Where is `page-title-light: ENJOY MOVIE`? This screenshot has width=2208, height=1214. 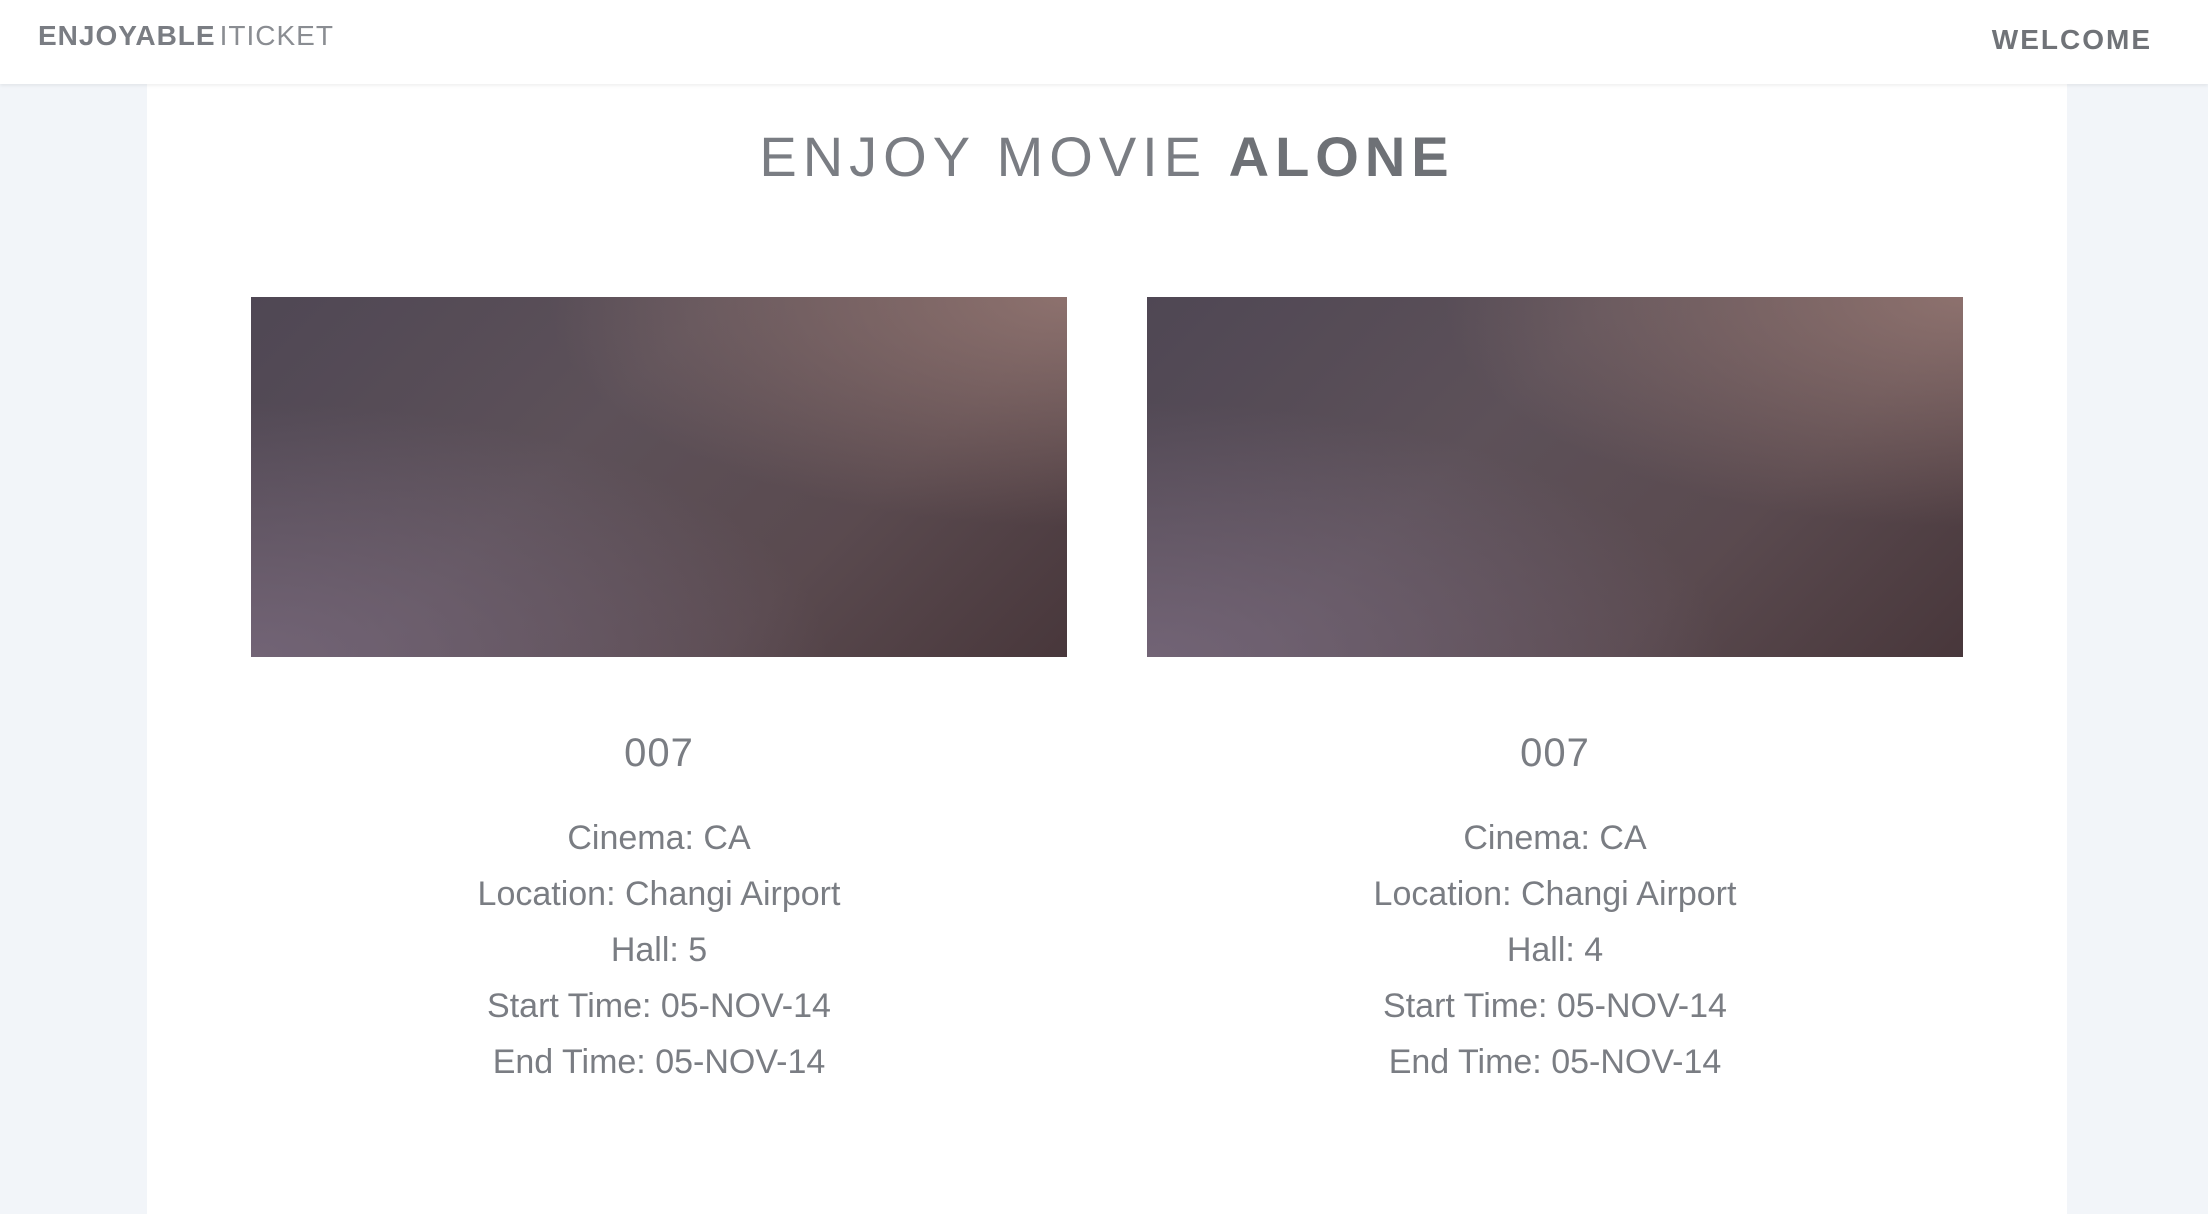
page-title-light: ENJOY MOVIE is located at coordinates (994, 156).